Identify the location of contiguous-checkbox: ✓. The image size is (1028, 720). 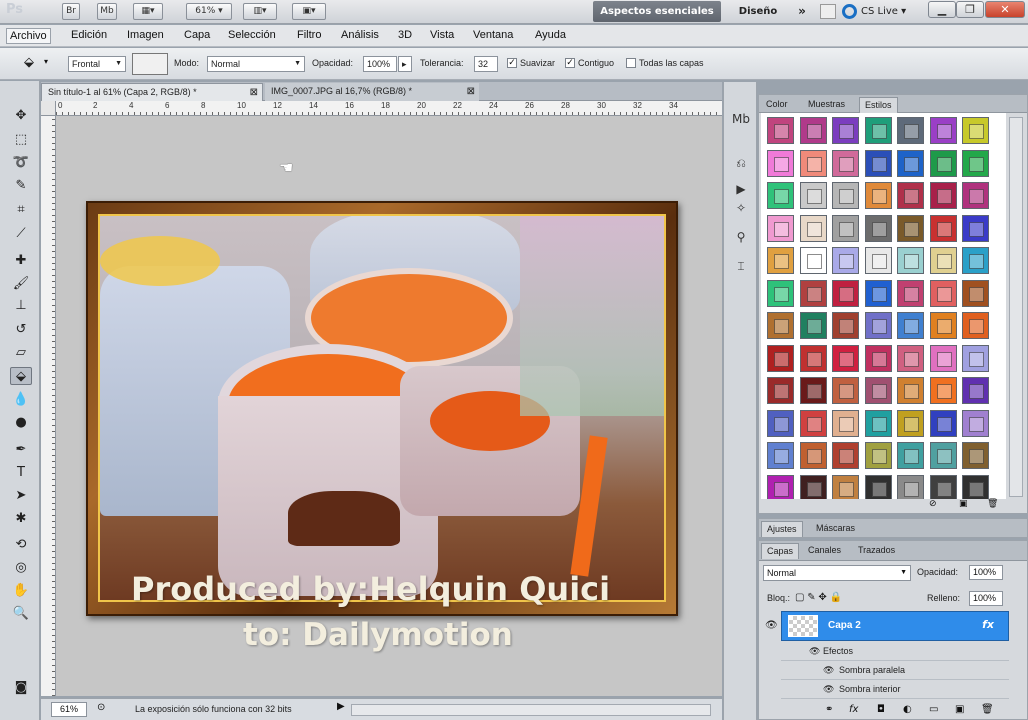
(570, 63).